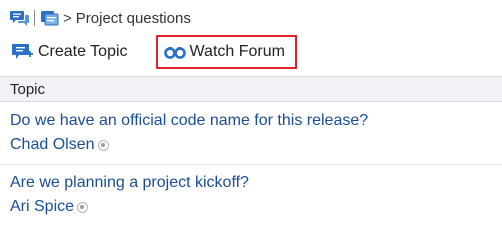 This screenshot has width=502, height=240. Describe the element at coordinates (20, 18) in the screenshot. I see `discussion-bubbles-icon` at that location.